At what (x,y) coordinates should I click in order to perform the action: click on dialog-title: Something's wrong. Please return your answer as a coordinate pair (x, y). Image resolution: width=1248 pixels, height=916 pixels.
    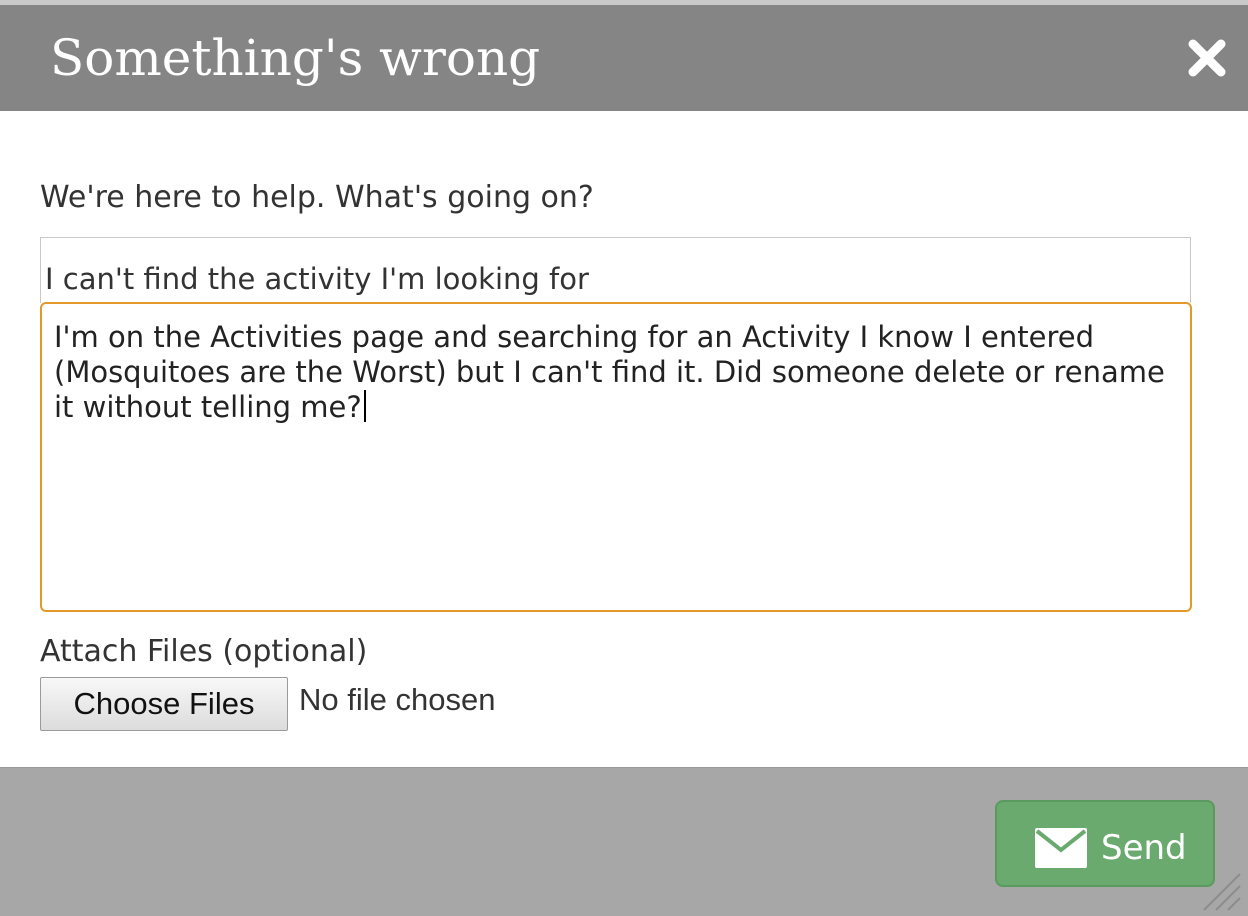
    Looking at the image, I should click on (295, 58).